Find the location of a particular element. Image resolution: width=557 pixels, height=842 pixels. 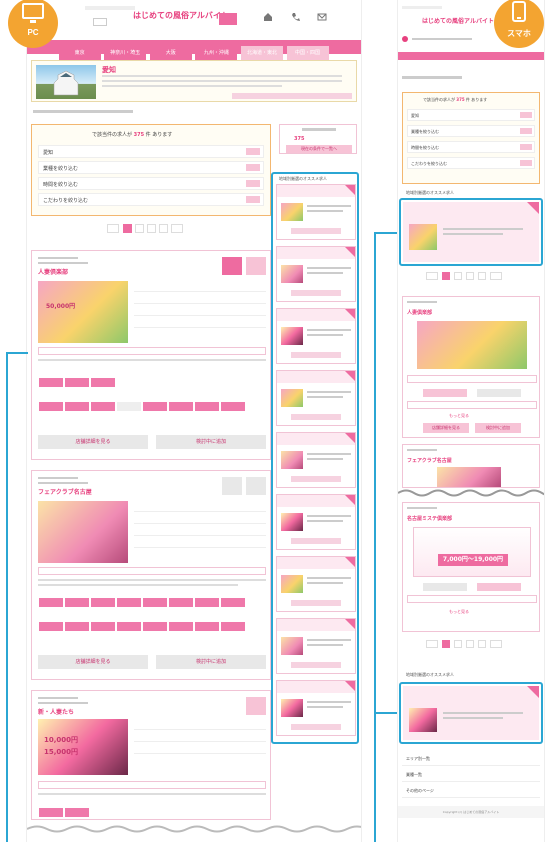

sp-search-row-2: 時間を絞り込む is located at coordinates (471, 147).